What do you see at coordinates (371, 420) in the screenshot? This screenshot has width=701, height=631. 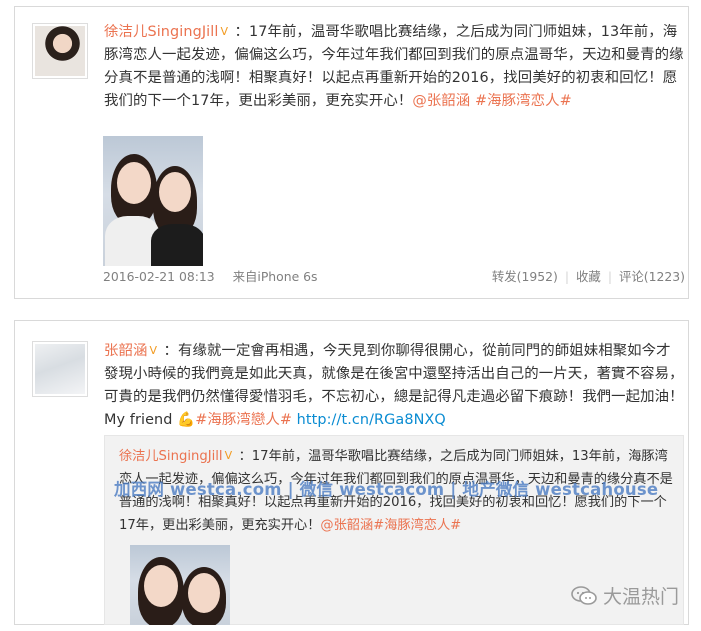 I see `short-url-link: http://t.cn/RGa8NXQ` at bounding box center [371, 420].